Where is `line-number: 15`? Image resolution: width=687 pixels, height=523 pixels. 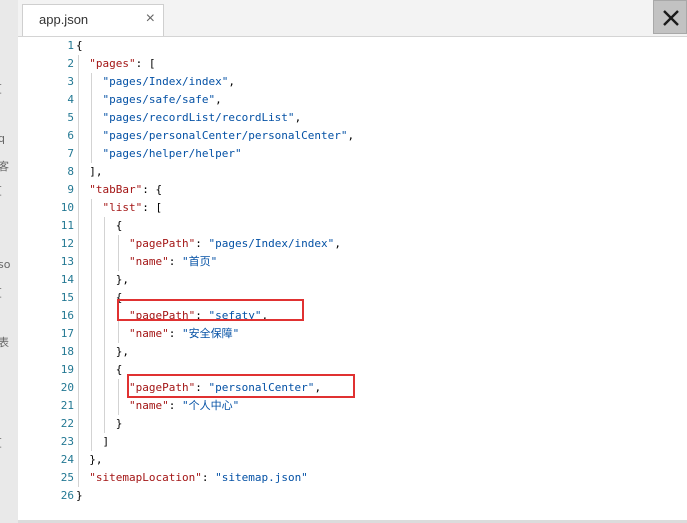 line-number: 15 is located at coordinates (67, 297).